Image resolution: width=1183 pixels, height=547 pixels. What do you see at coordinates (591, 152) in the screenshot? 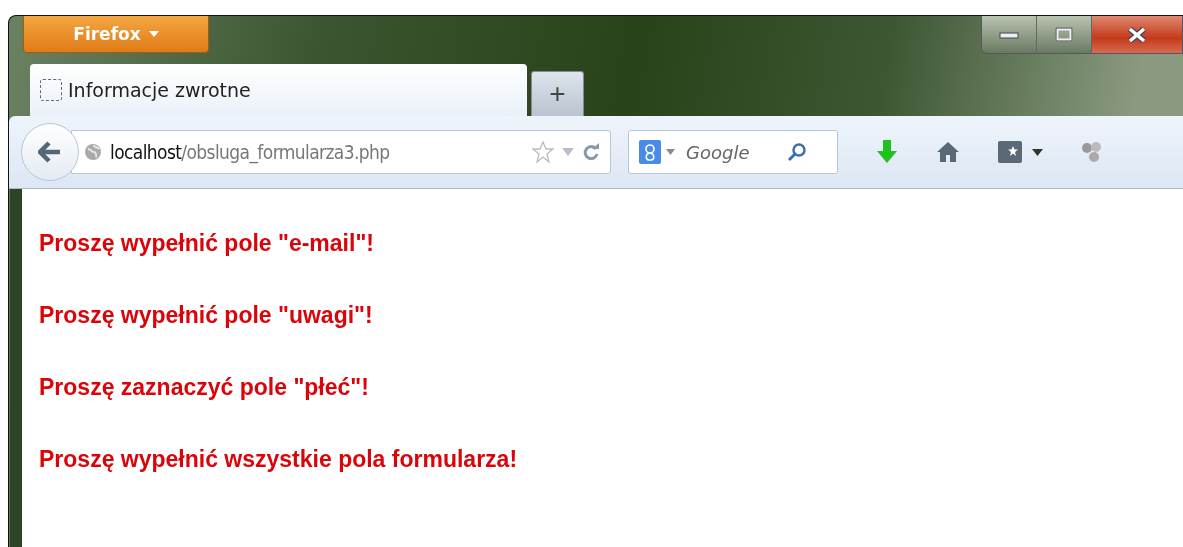
I see `reload-icon` at bounding box center [591, 152].